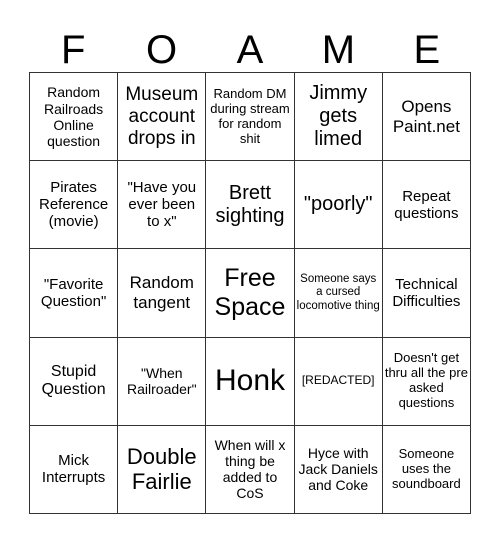 Image resolution: width=500 pixels, height=544 pixels. I want to click on bingo-cell: Stupid Question, so click(74, 381).